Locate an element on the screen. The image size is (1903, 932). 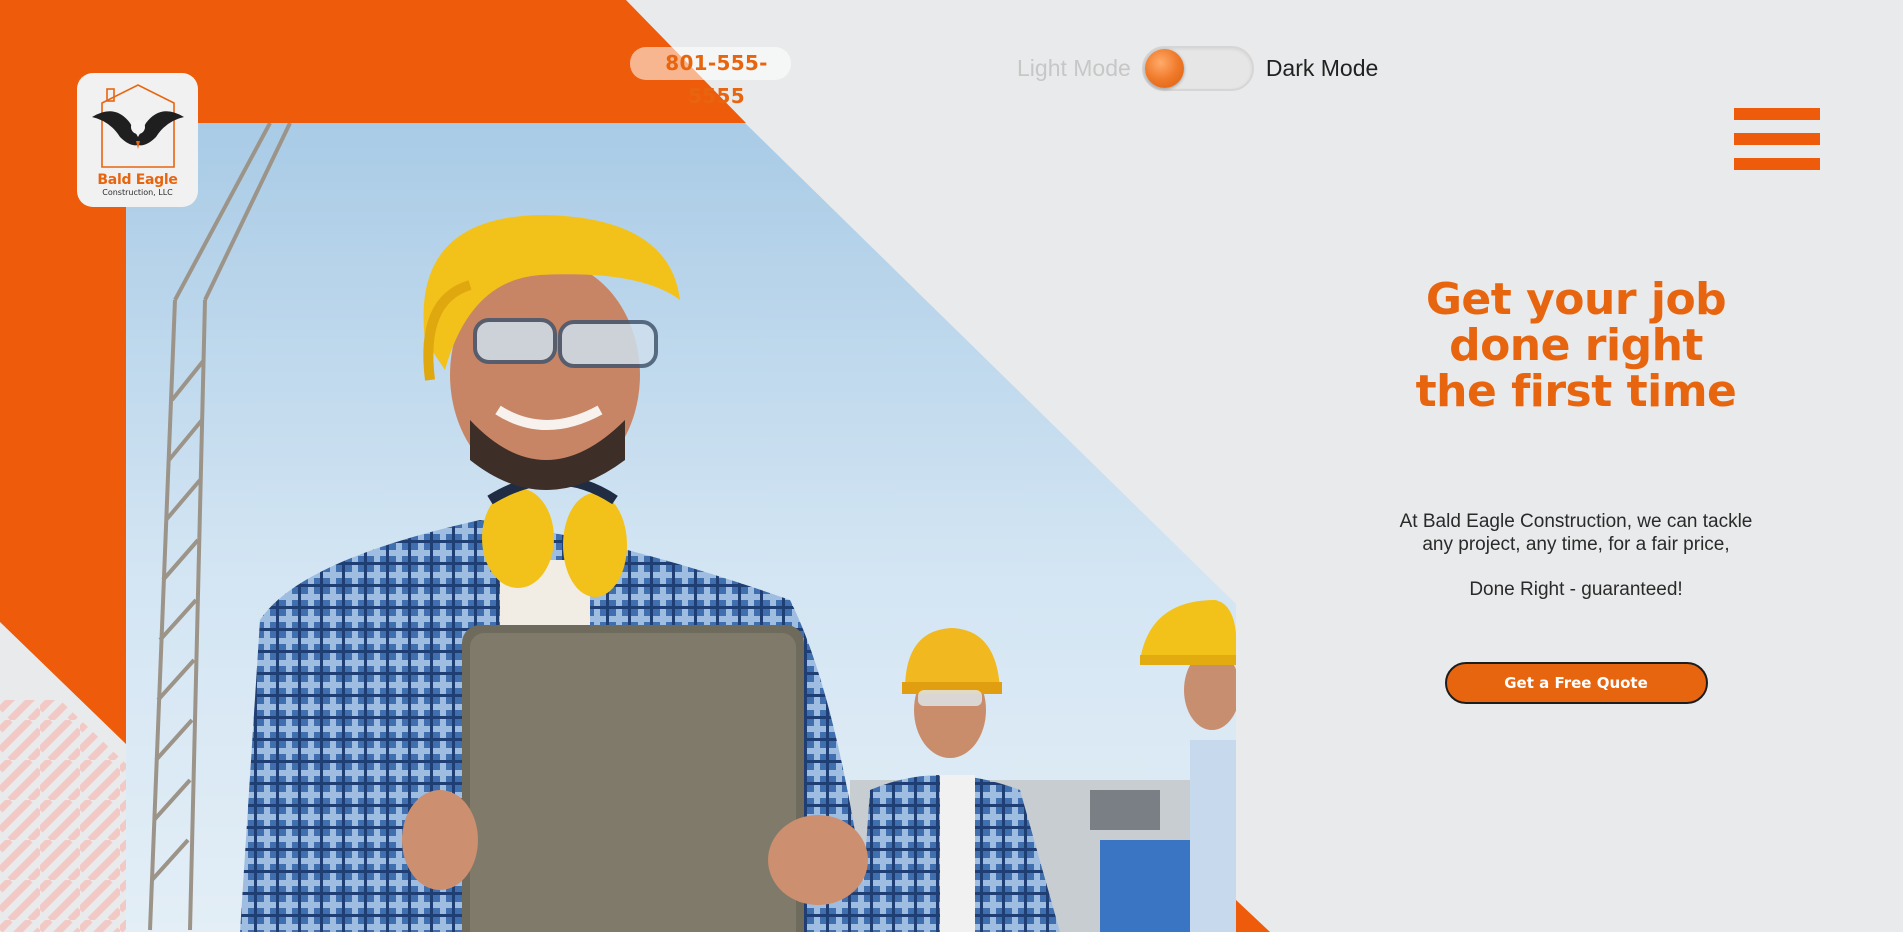
dark-mode-label: Dark Mode is located at coordinates (1322, 67).